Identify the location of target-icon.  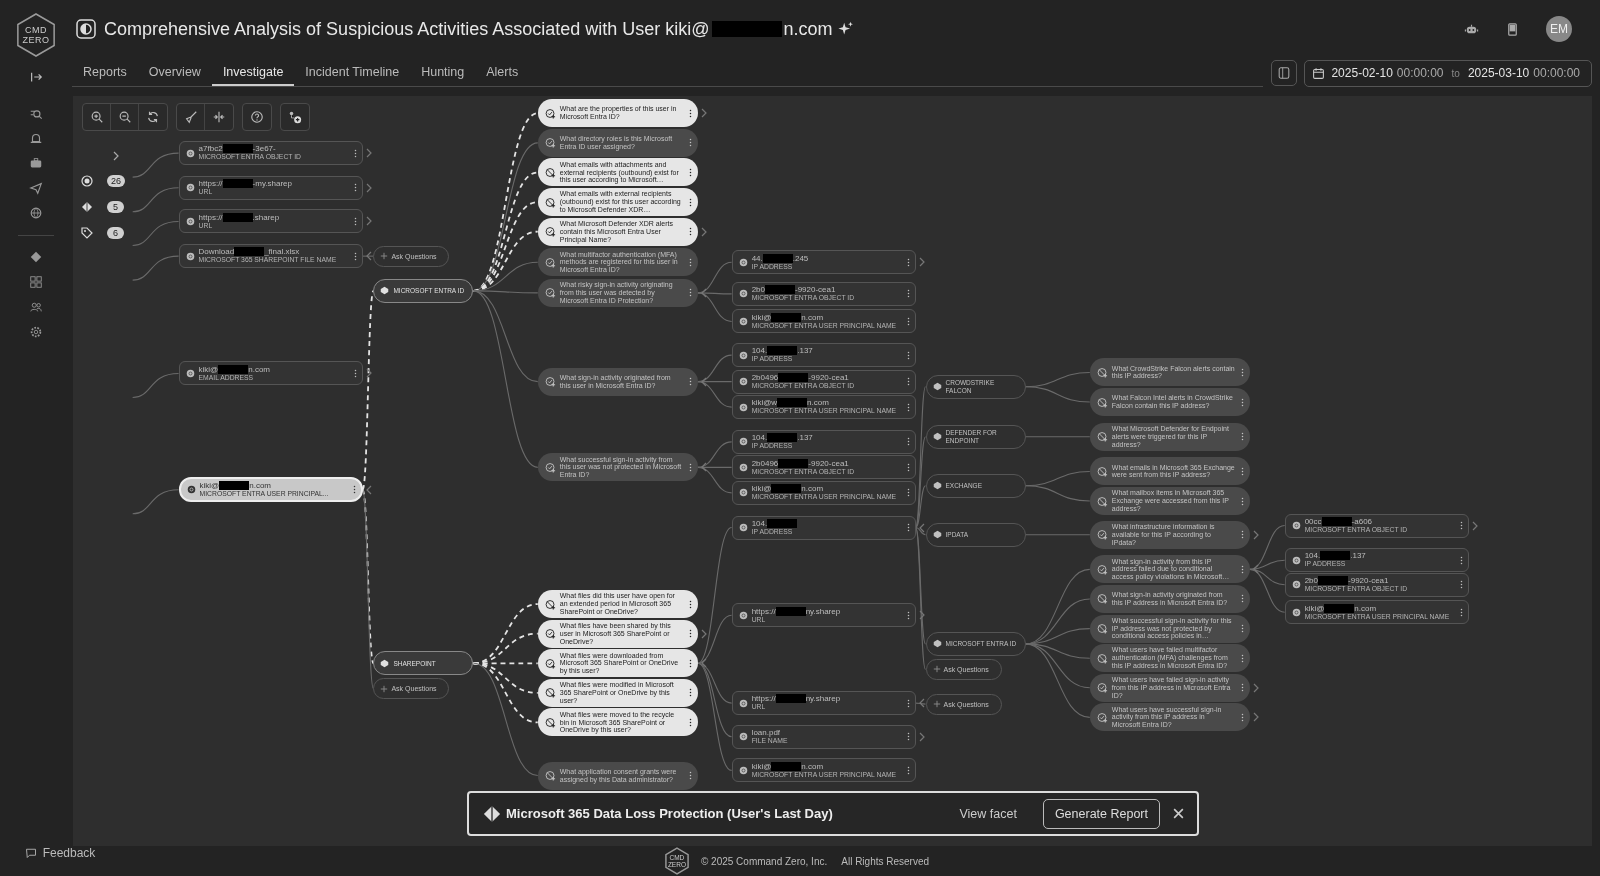
(87, 181).